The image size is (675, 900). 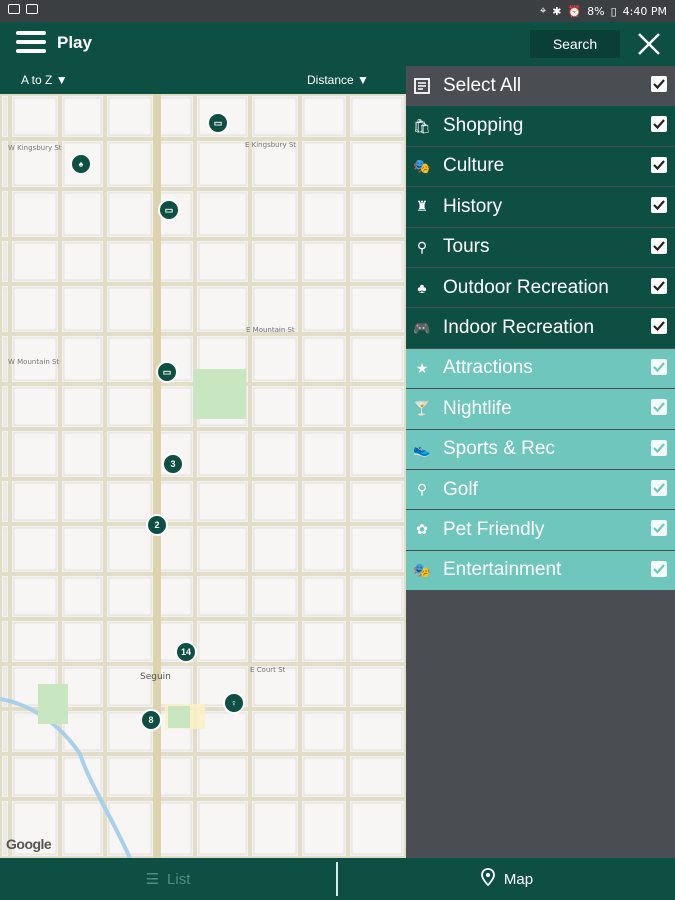 I want to click on clock: 4:40 PM, so click(x=644, y=11).